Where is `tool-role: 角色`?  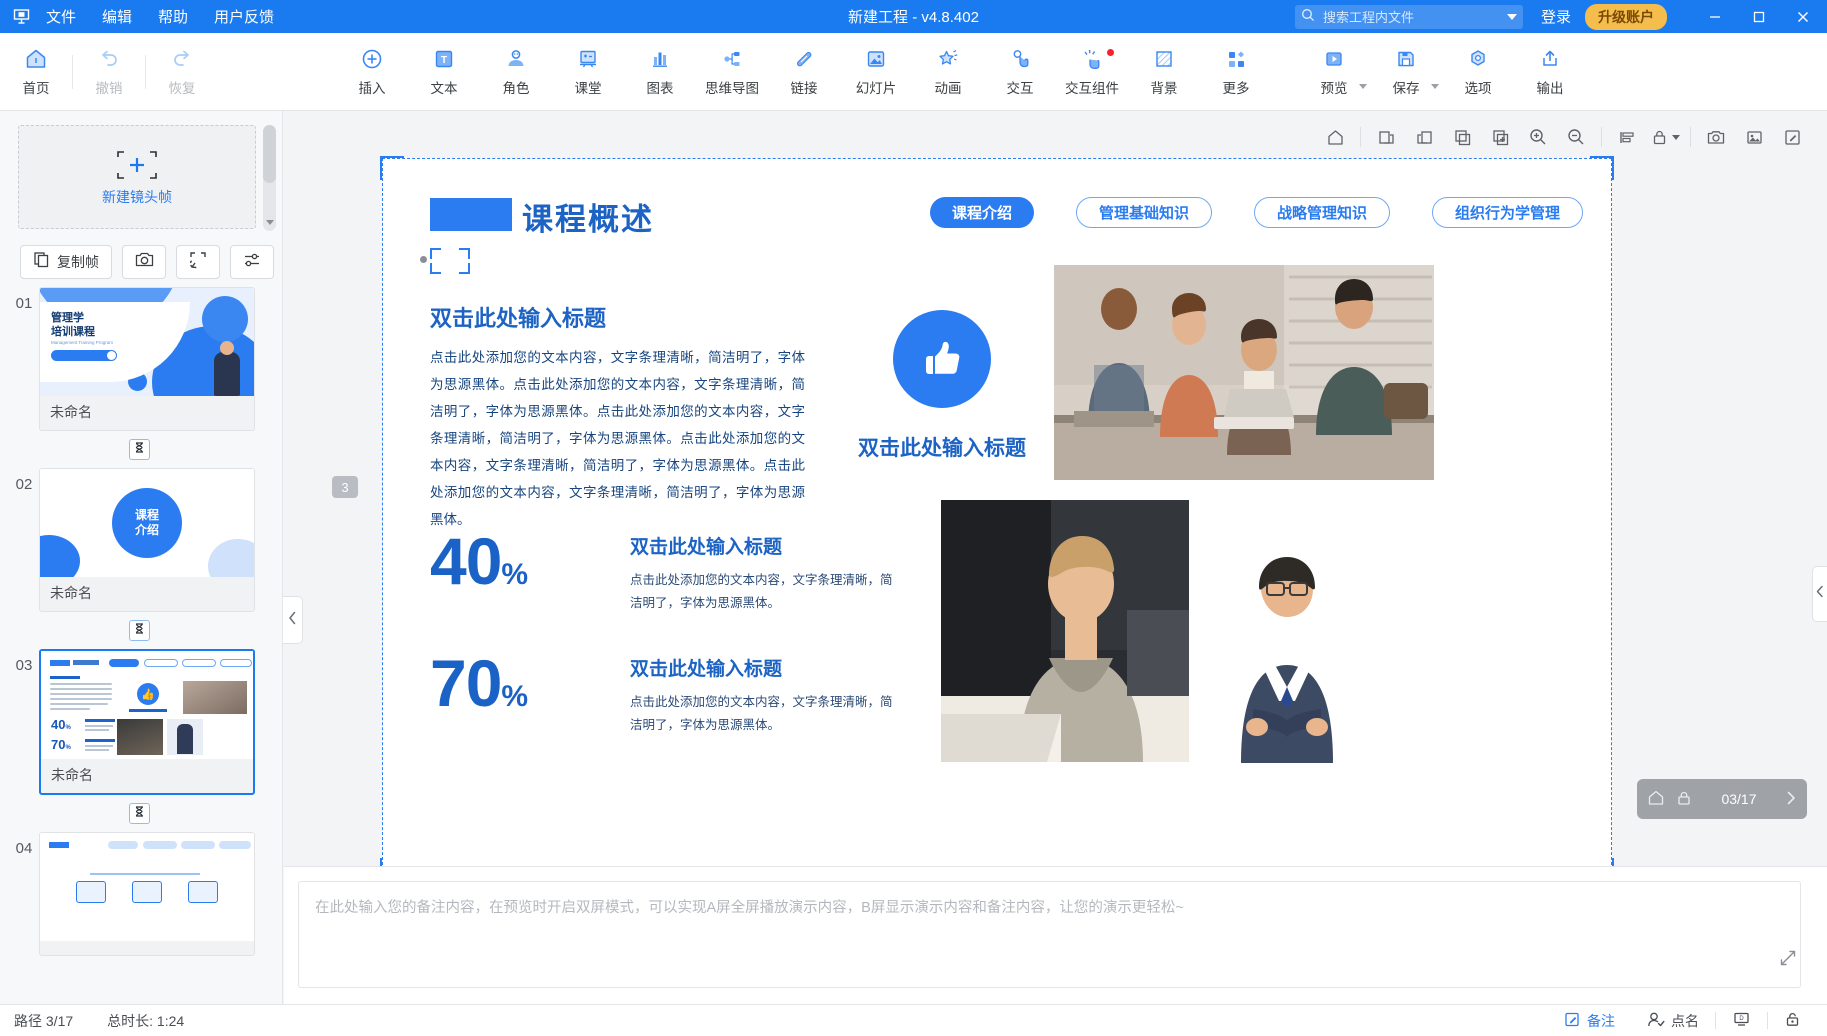
tool-role: 角色 is located at coordinates (516, 72).